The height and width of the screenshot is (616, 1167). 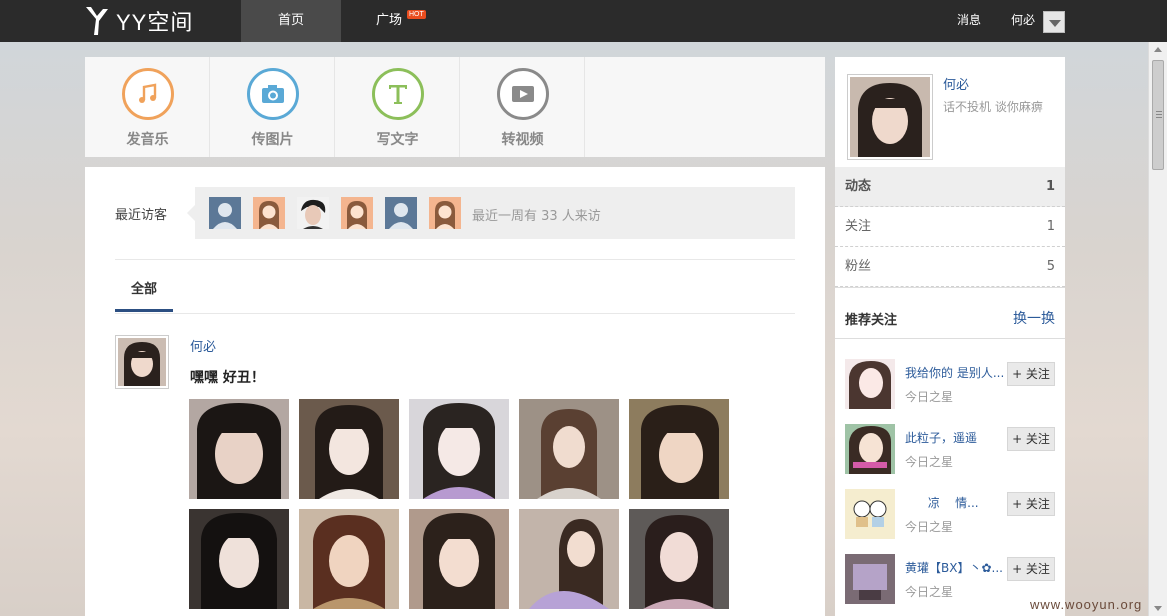 I want to click on tab-underline, so click(x=455, y=313).